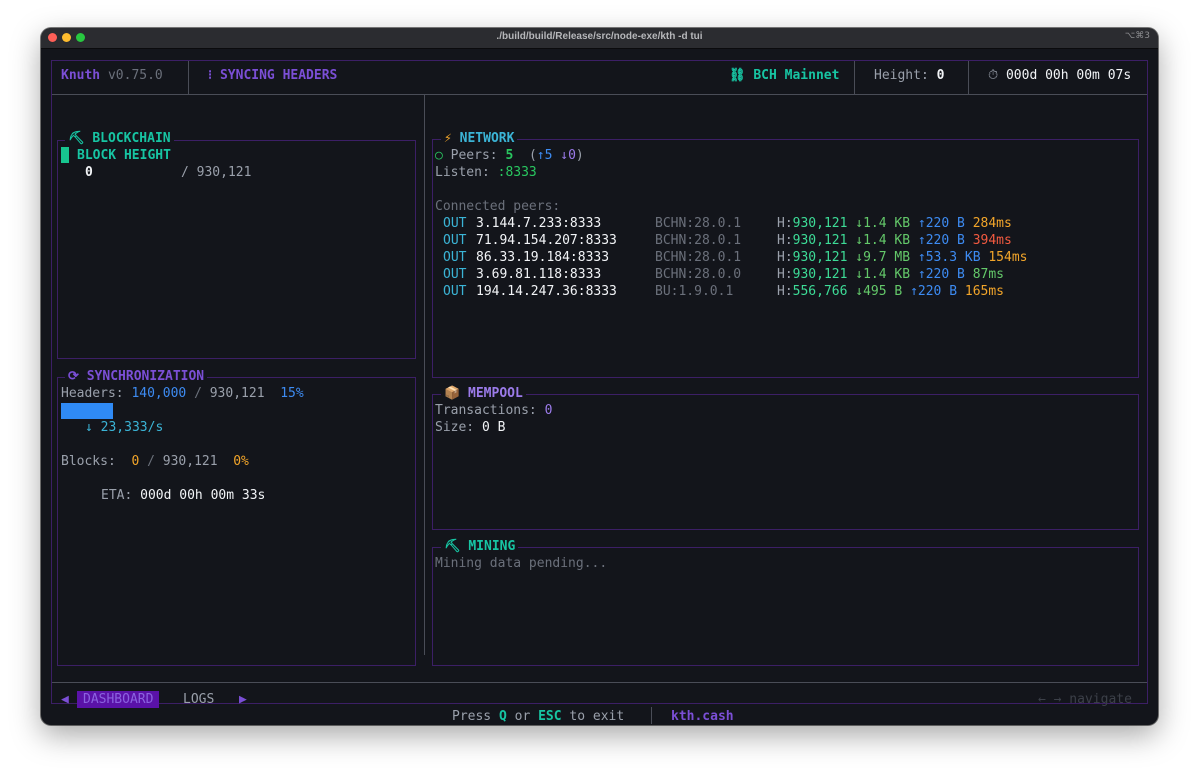 The height and width of the screenshot is (780, 1200). Describe the element at coordinates (135, 461) in the screenshot. I see `blocks-current: 0` at that location.